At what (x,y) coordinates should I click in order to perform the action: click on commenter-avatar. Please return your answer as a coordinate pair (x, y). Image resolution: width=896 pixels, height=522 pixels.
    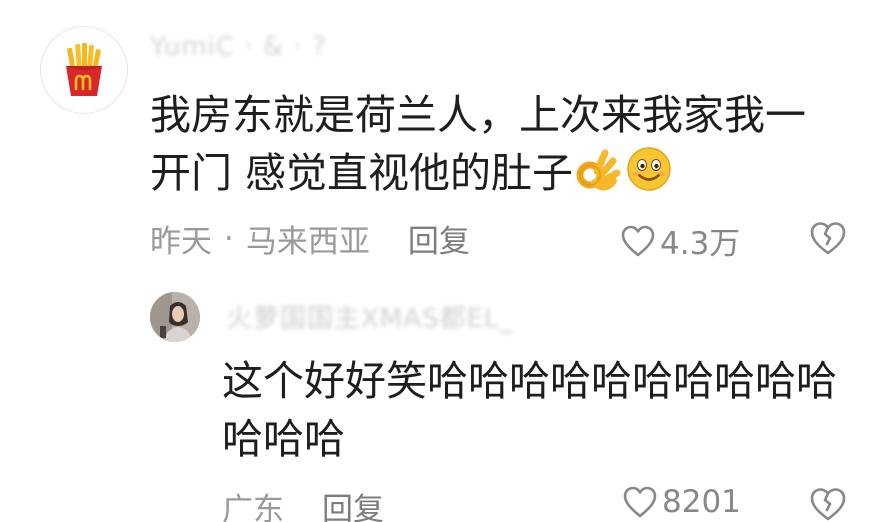
    Looking at the image, I should click on (84, 70).